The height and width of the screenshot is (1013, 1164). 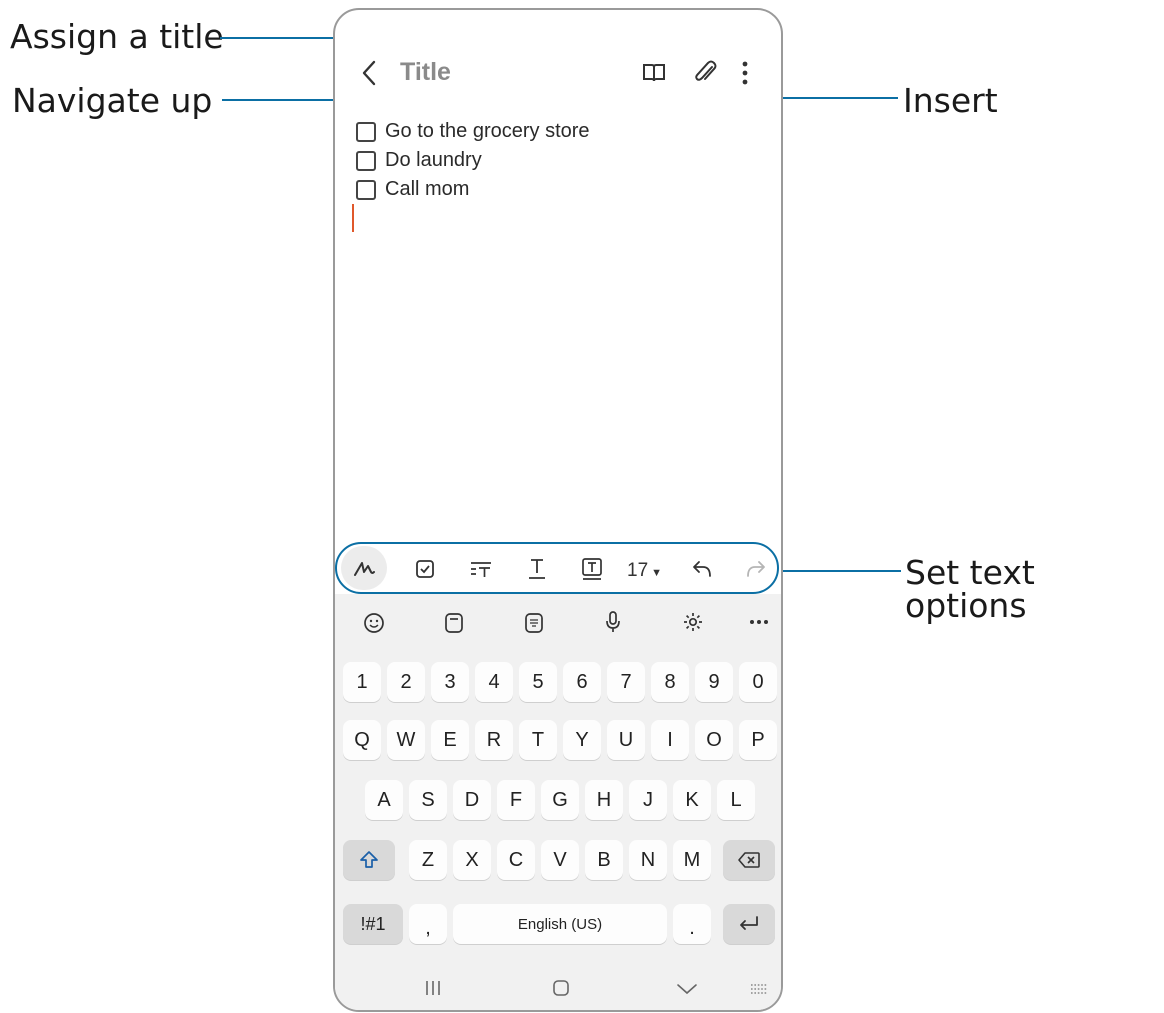 I want to click on backspace-icon, so click(x=749, y=860).